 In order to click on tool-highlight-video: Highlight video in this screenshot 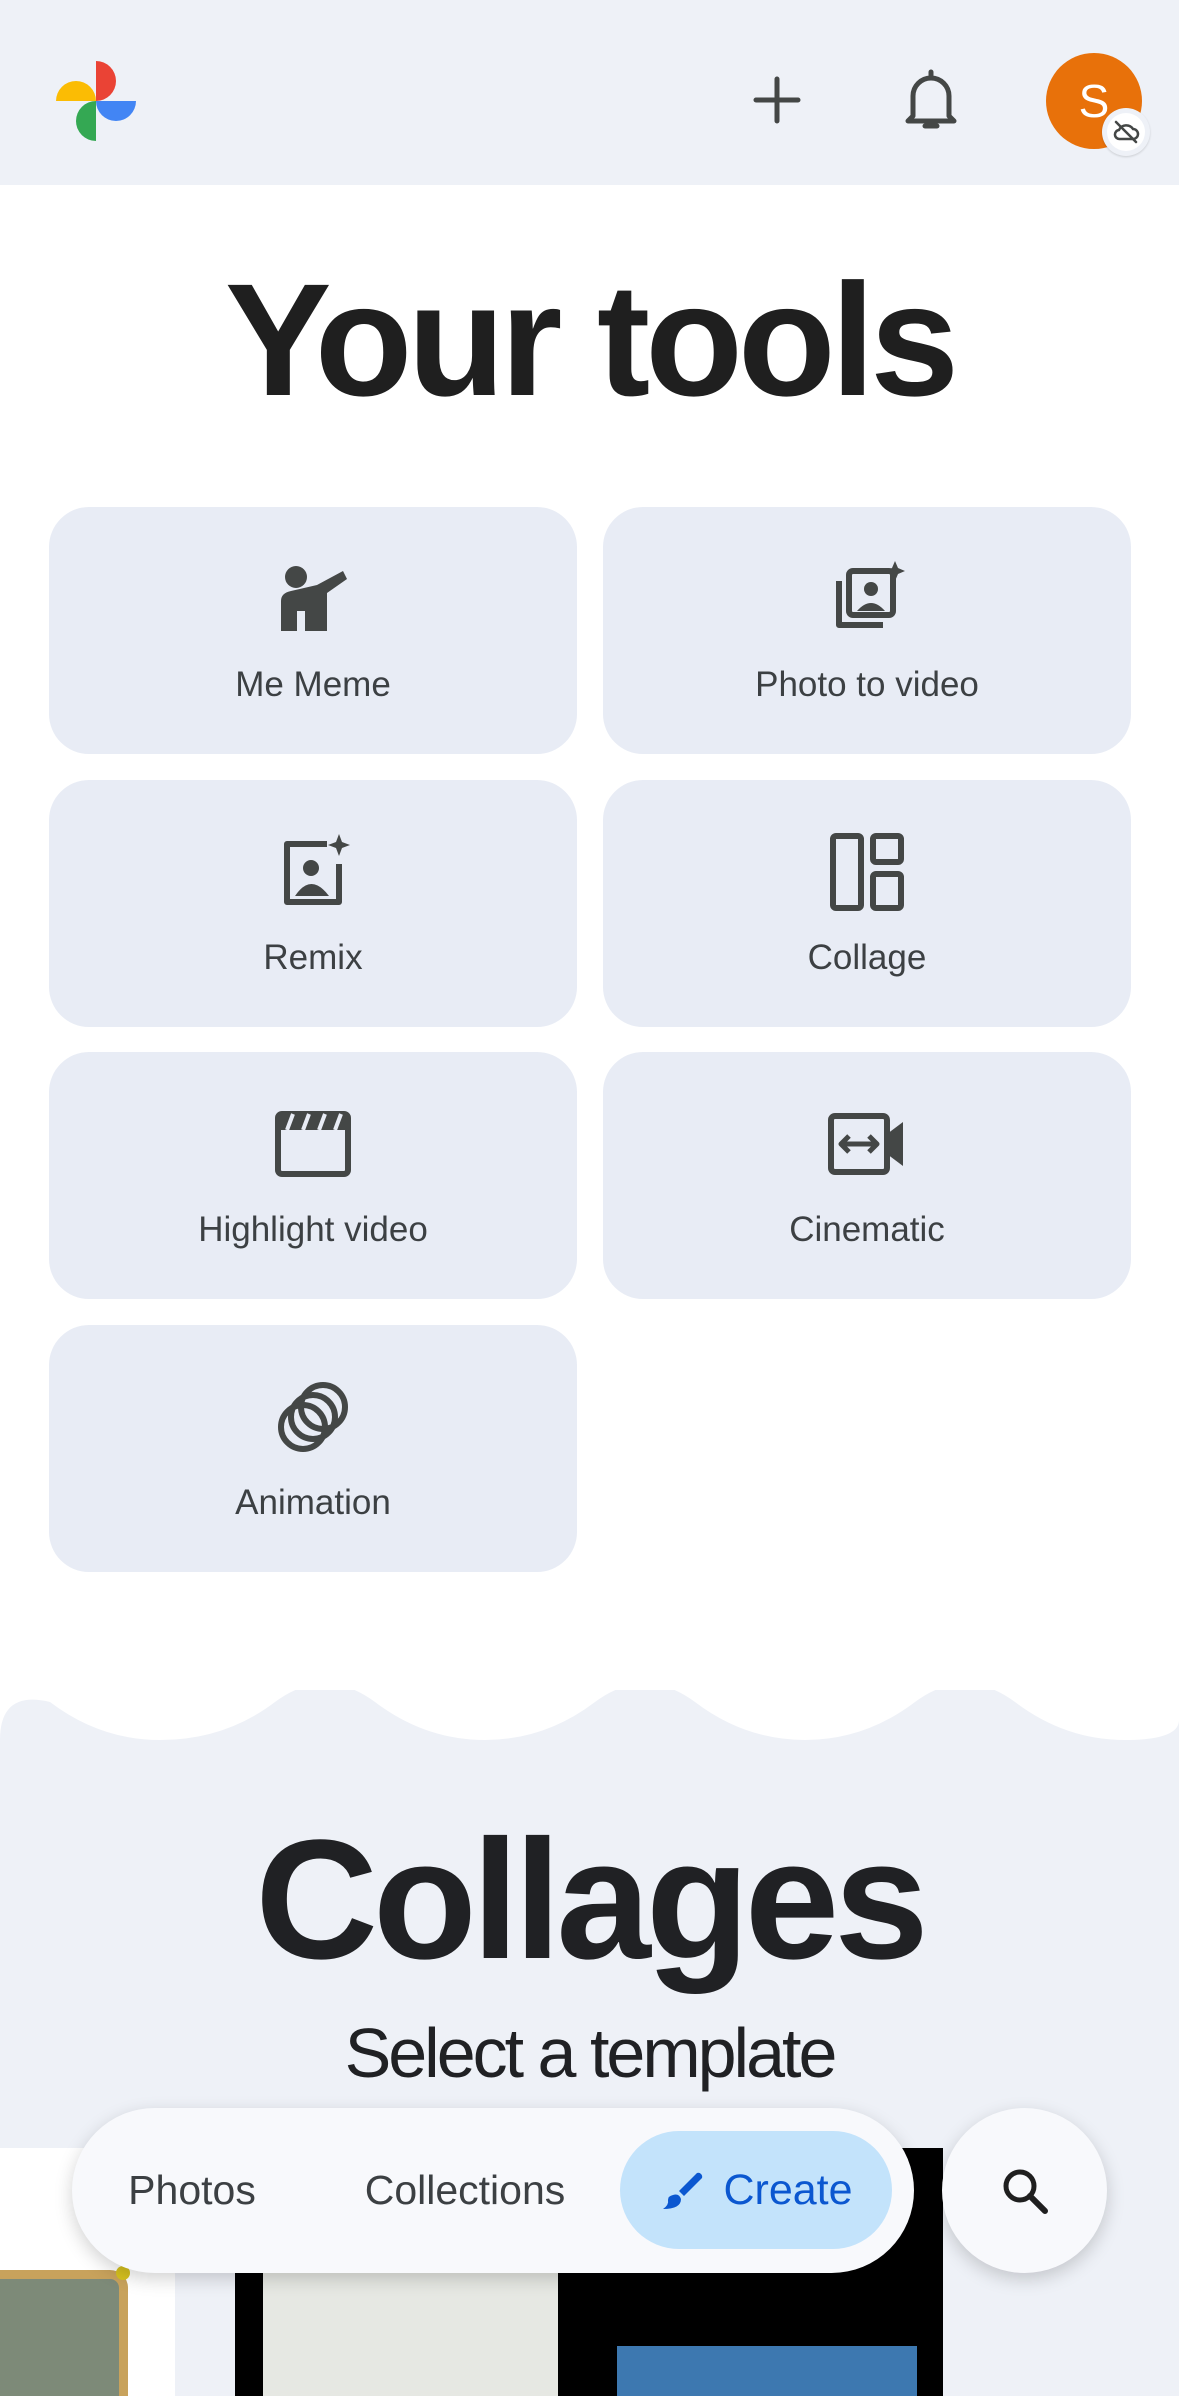, I will do `click(313, 1175)`.